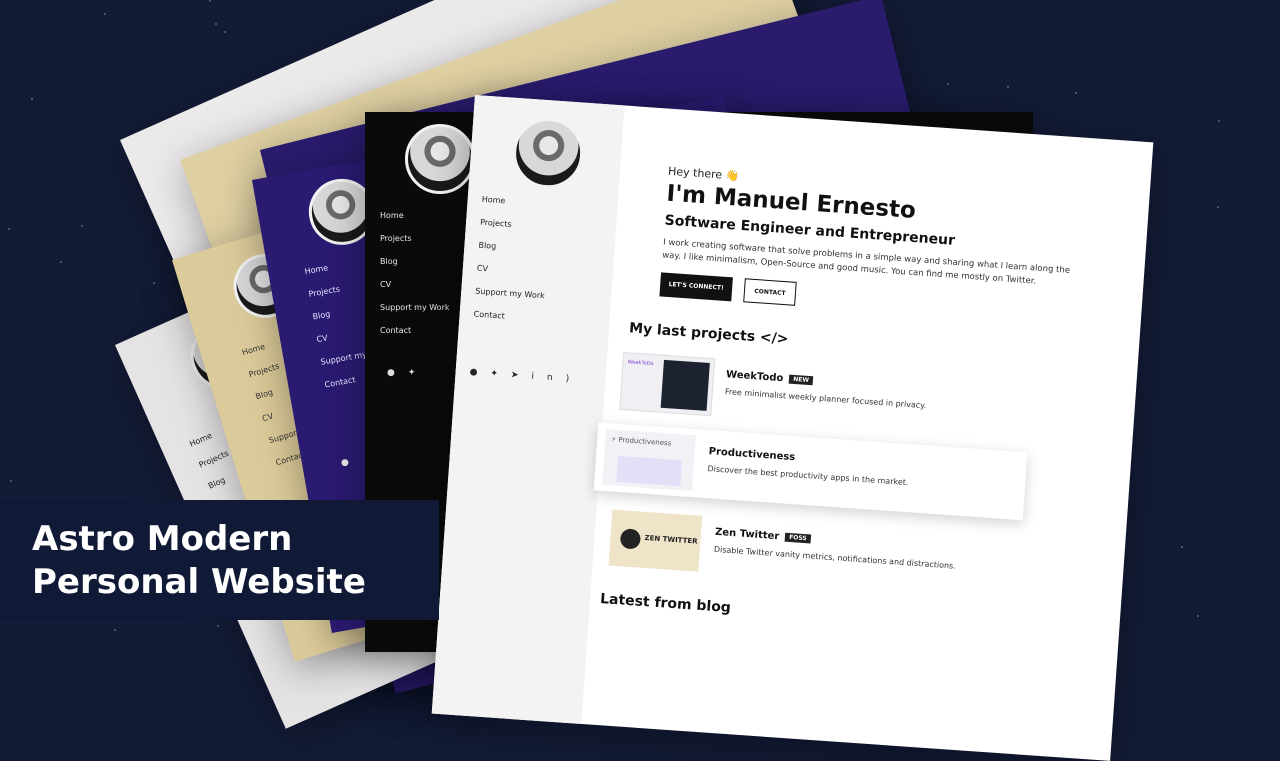  What do you see at coordinates (703, 173) in the screenshot?
I see `greeting: Hey there 👋` at bounding box center [703, 173].